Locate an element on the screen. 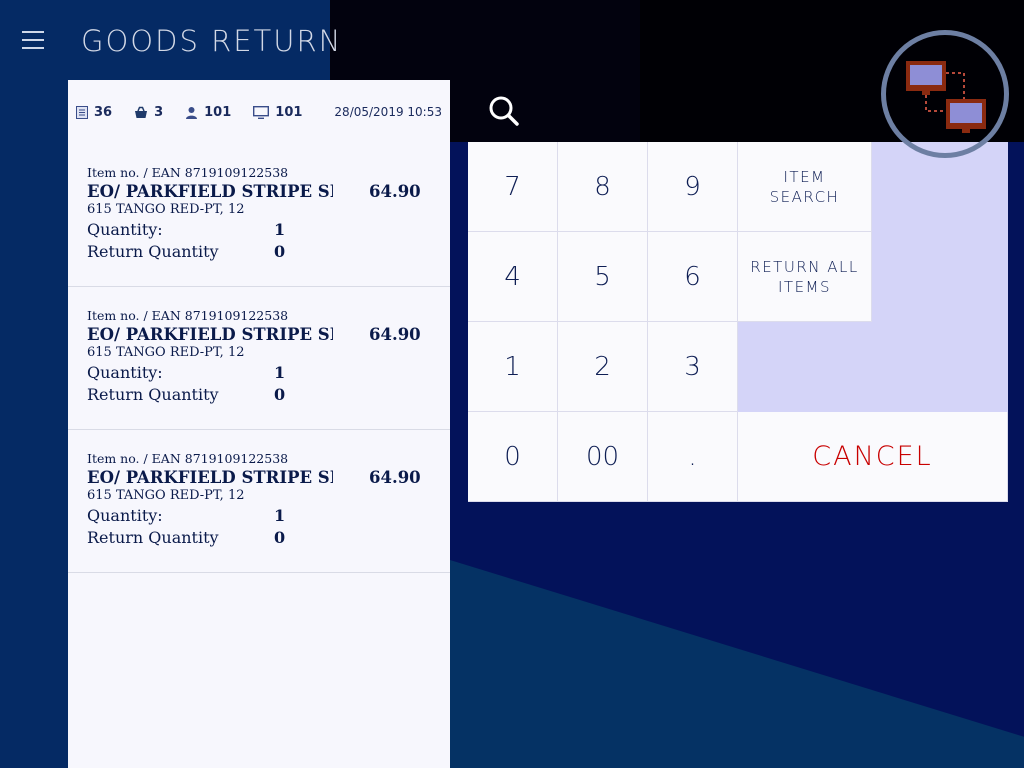 The height and width of the screenshot is (768, 1024). datetime: 28/05/2019 10:53 is located at coordinates (388, 112).